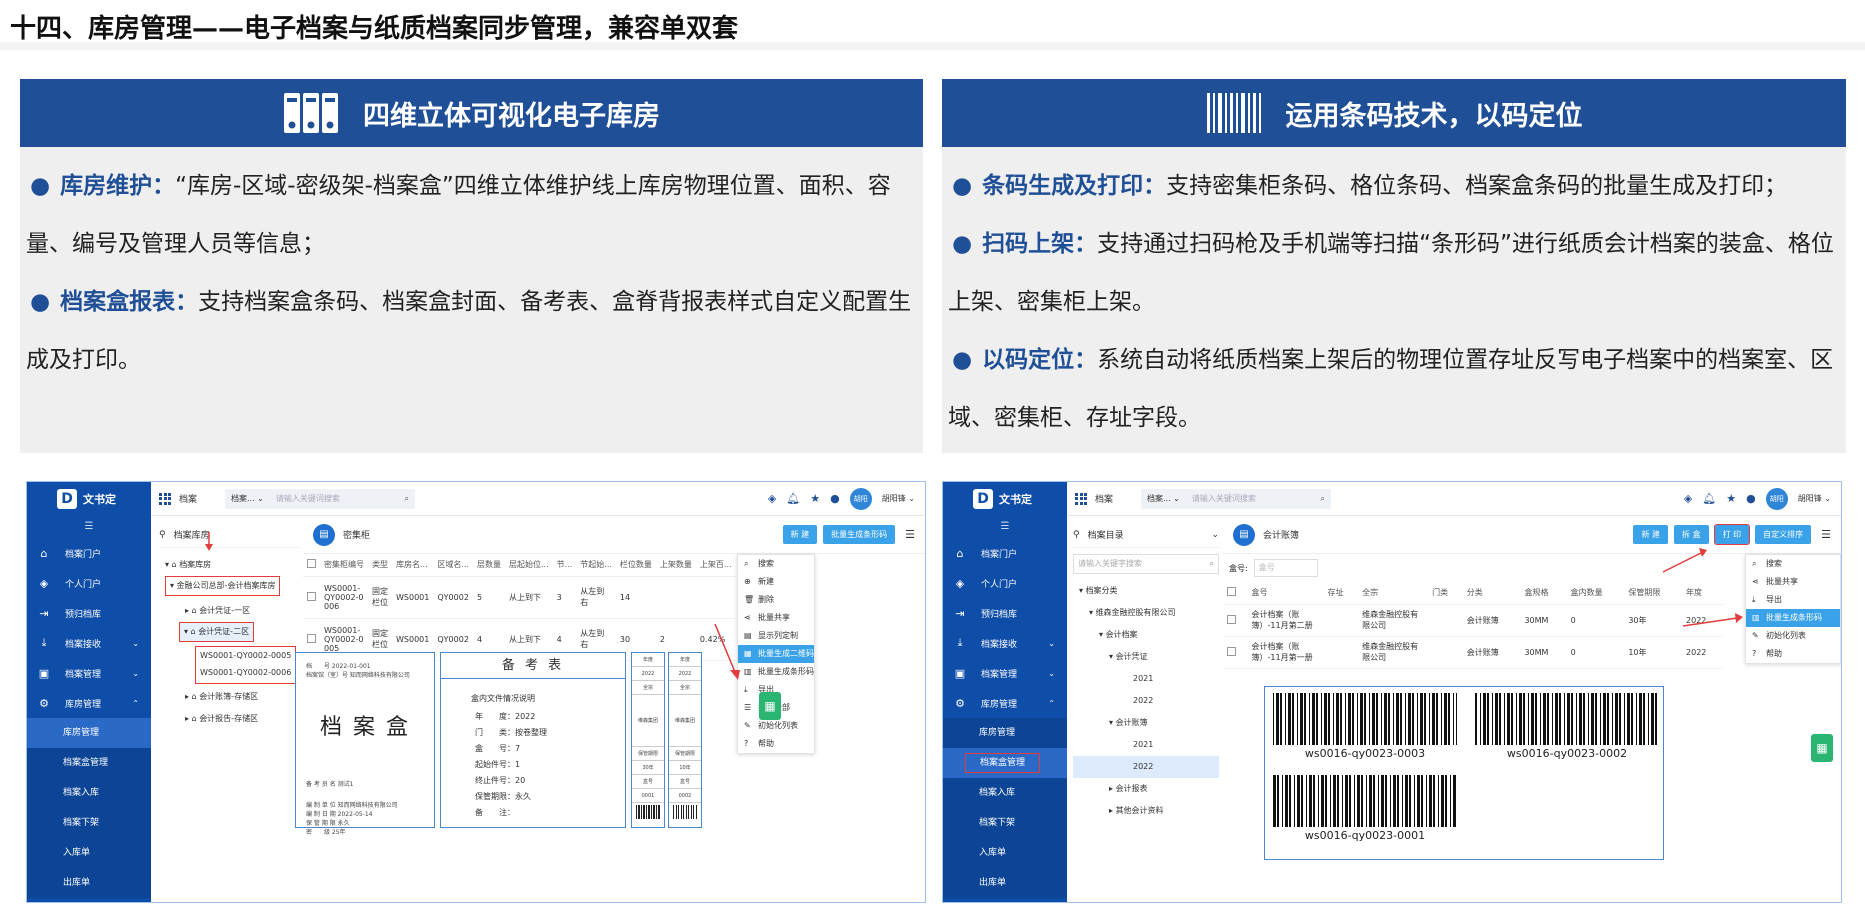 The width and height of the screenshot is (1865, 923). What do you see at coordinates (859, 534) in the screenshot?
I see `batch-barcode-button: 批量生成条形码` at bounding box center [859, 534].